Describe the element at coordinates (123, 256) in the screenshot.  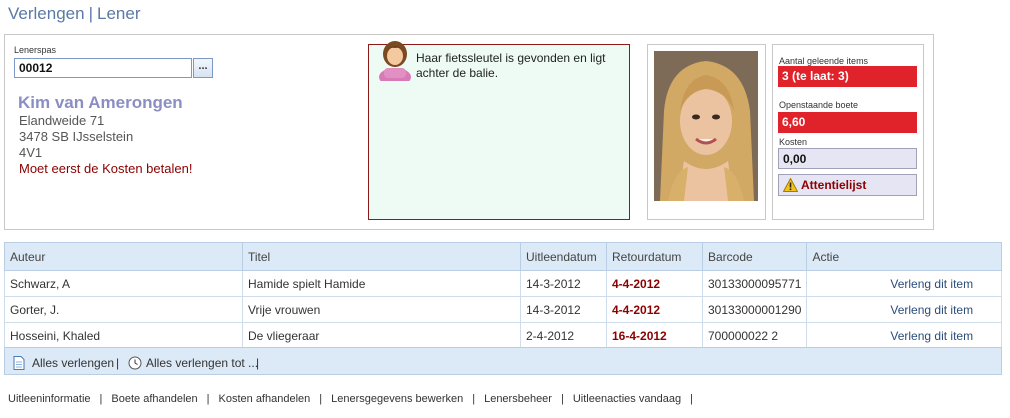
I see `column-header-auteur: Auteur` at that location.